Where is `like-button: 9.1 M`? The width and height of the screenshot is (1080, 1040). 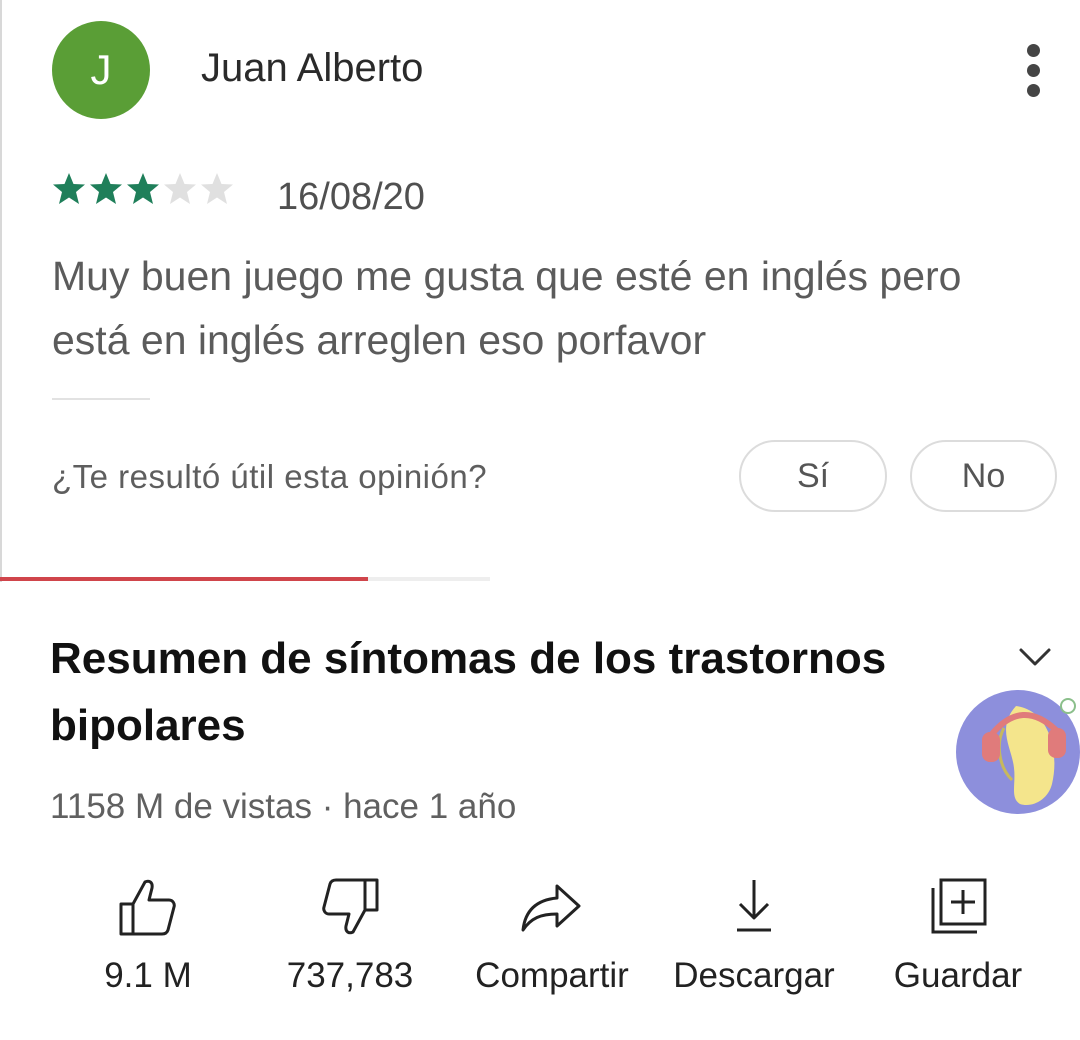
like-button: 9.1 M is located at coordinates (148, 934).